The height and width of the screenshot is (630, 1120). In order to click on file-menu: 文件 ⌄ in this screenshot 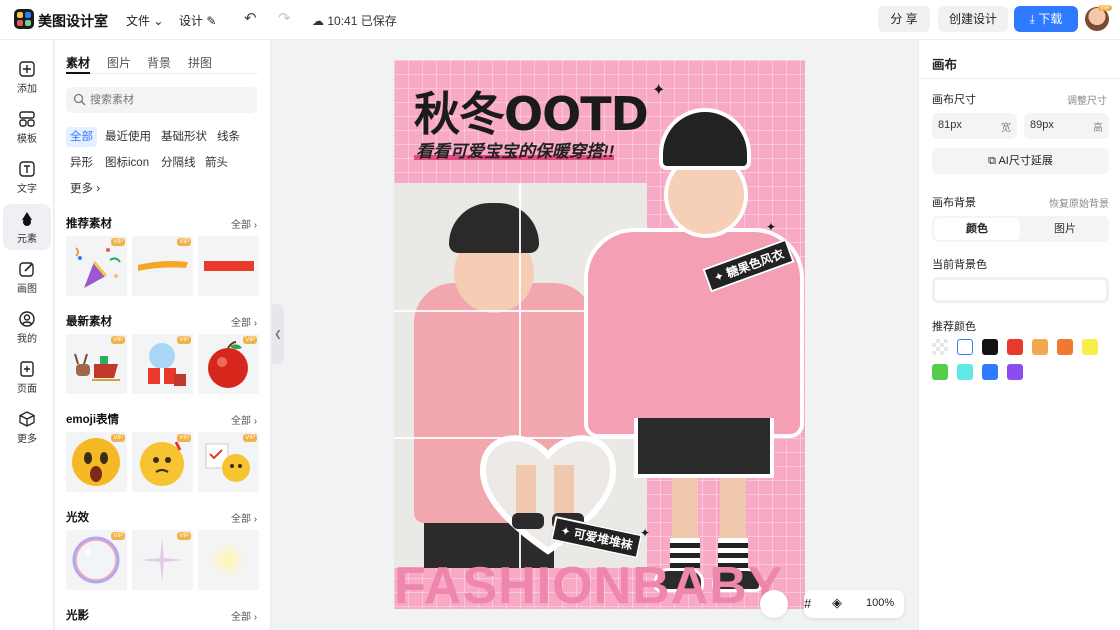, I will do `click(144, 20)`.